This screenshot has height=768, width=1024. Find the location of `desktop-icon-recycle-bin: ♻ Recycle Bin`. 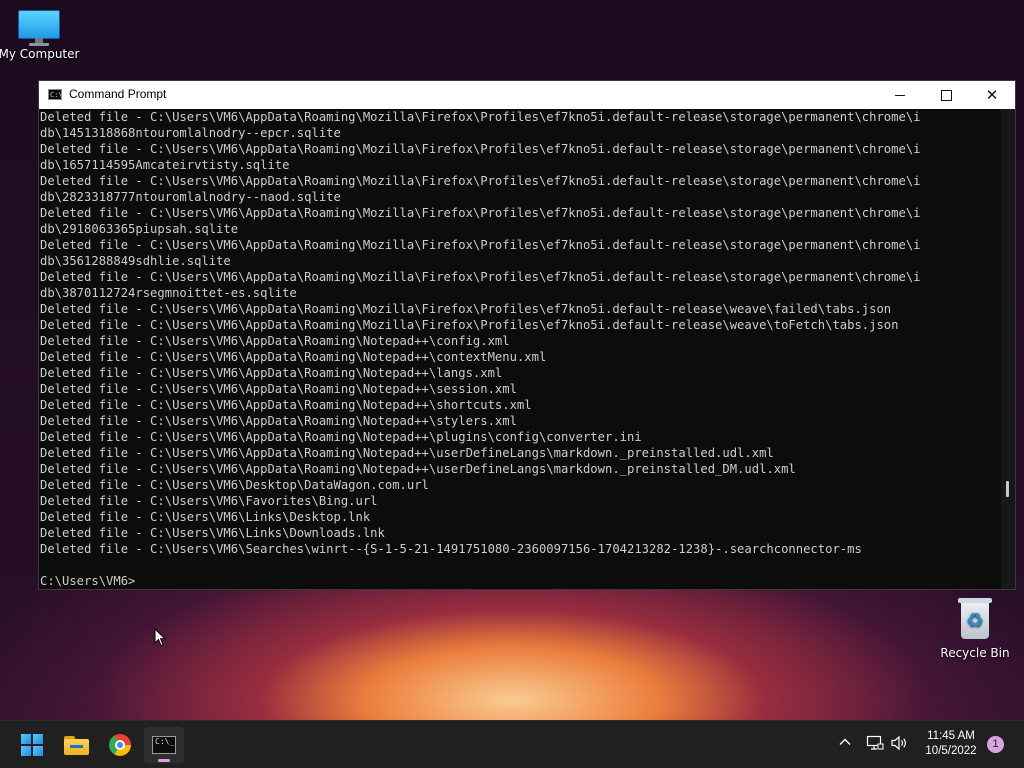

desktop-icon-recycle-bin: ♻ Recycle Bin is located at coordinates (975, 629).